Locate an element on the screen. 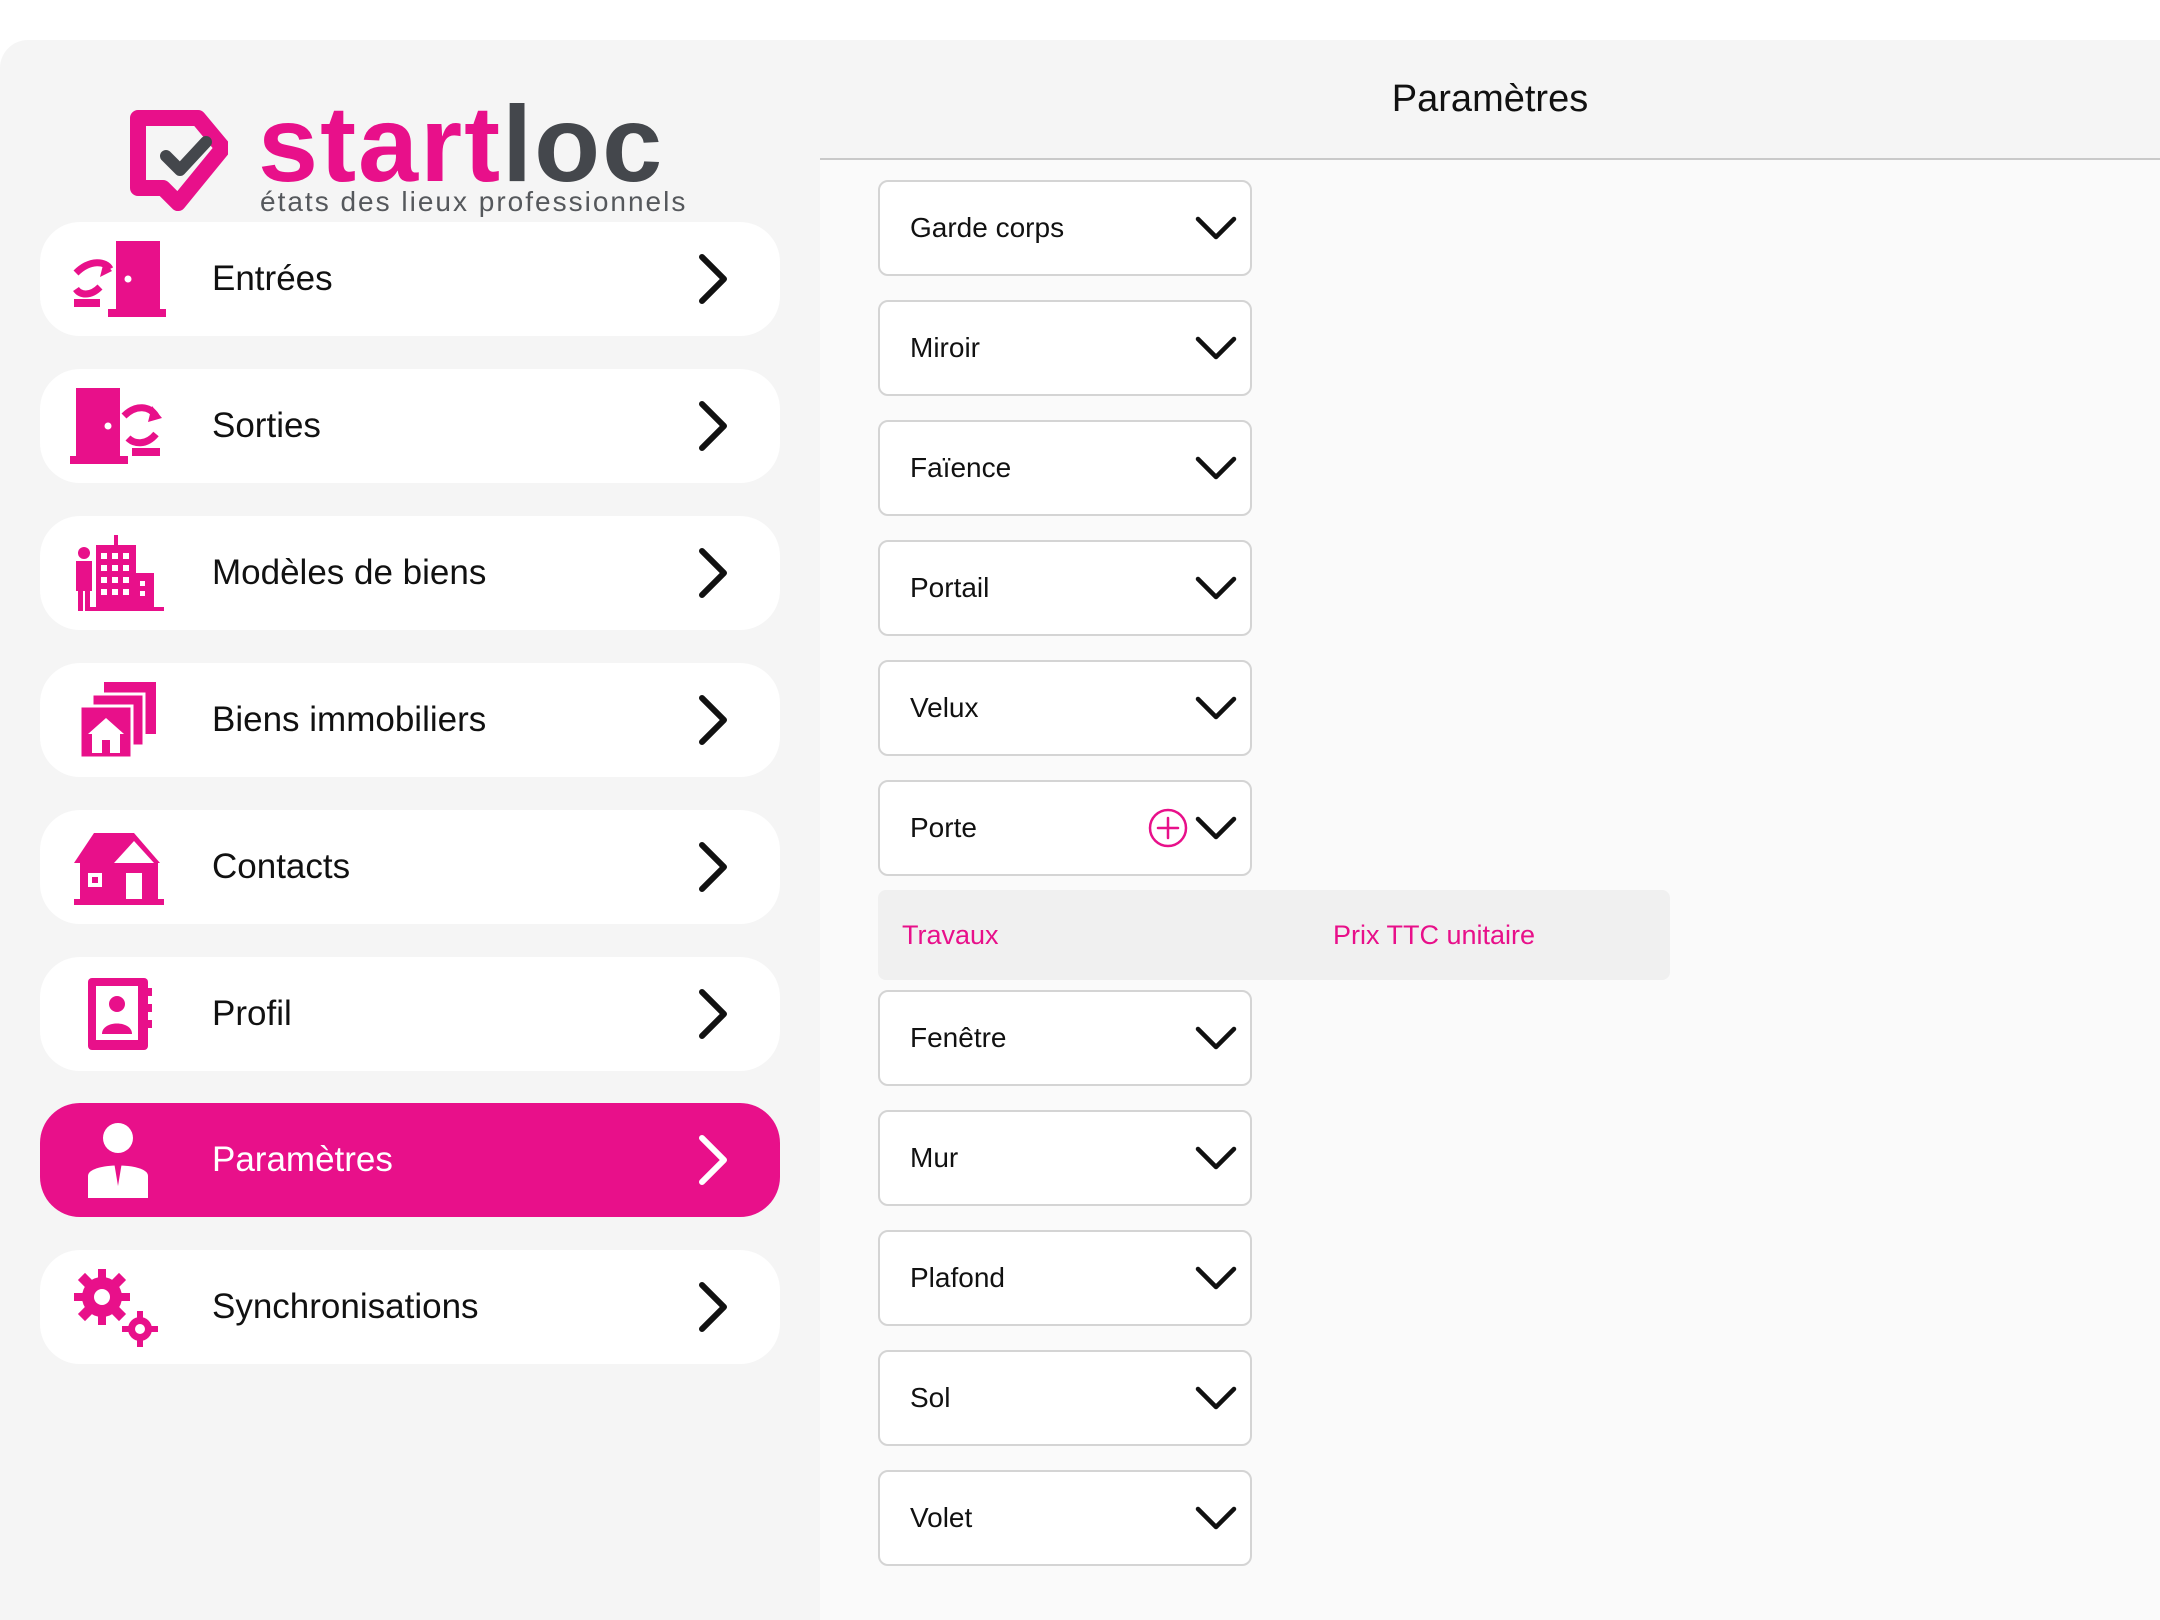  dropdown-label: Portail is located at coordinates (950, 587).